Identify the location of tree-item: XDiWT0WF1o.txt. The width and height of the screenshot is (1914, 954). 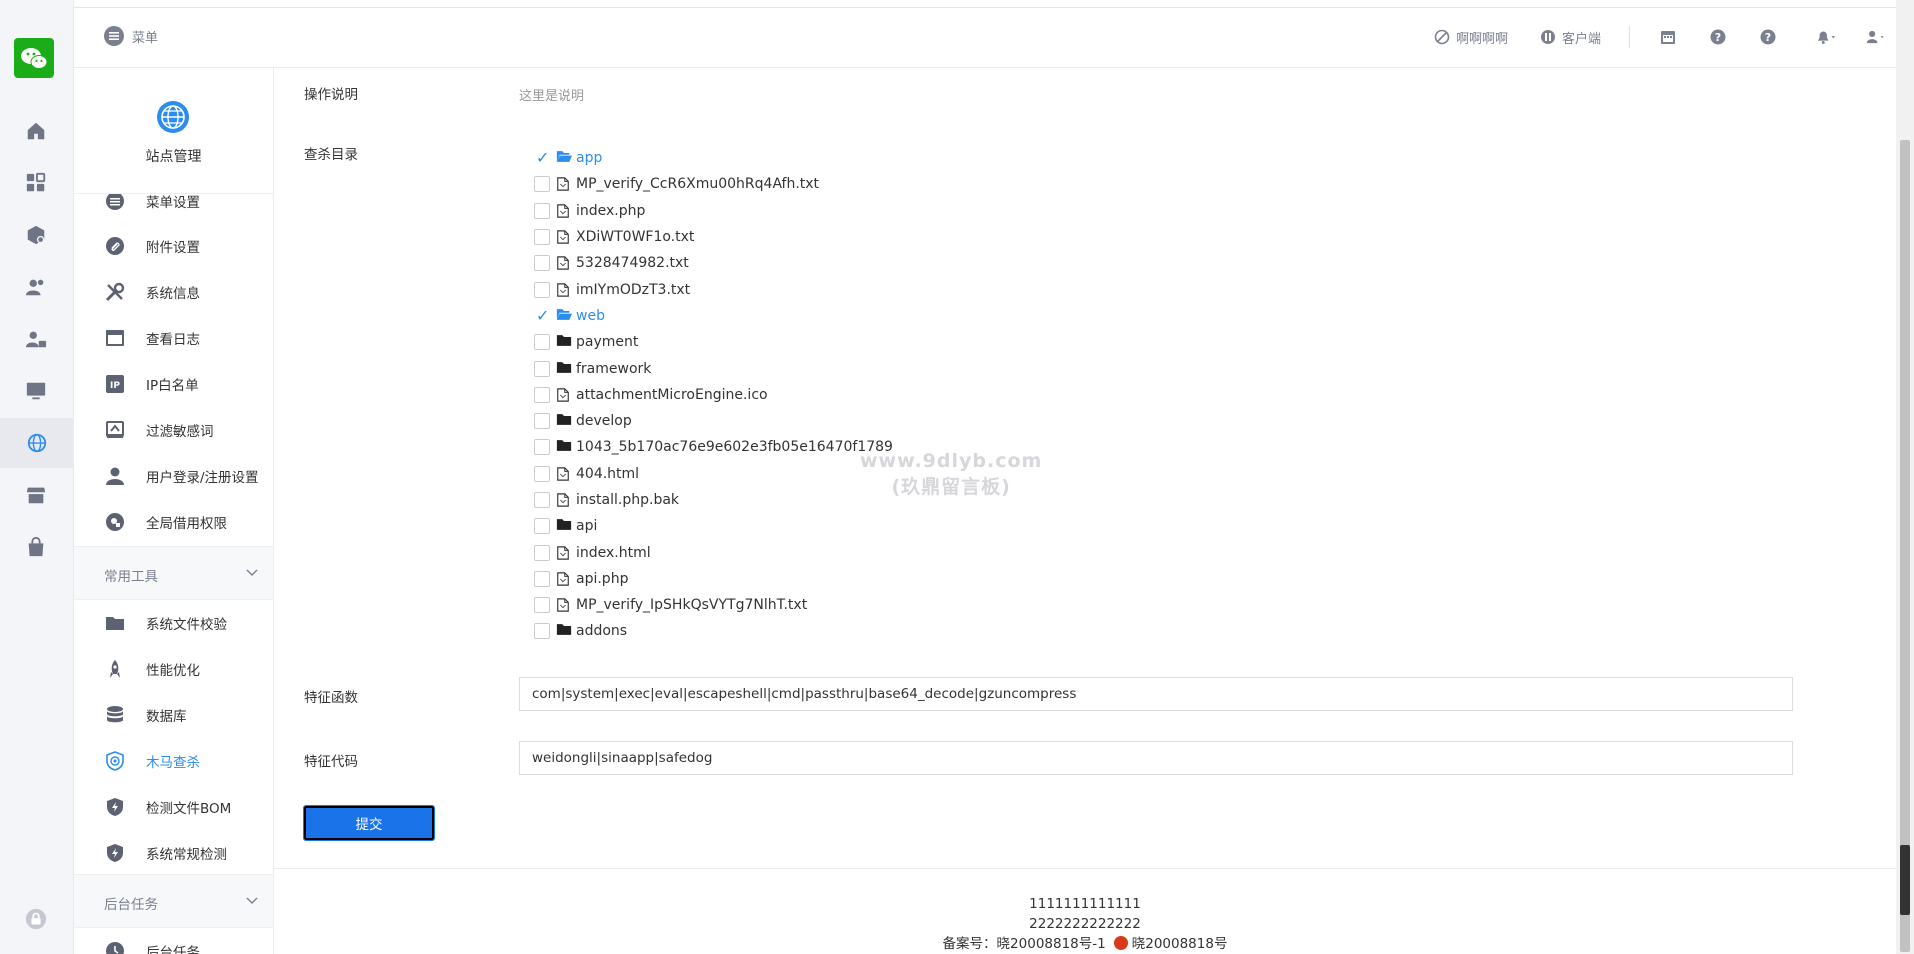
(713, 237).